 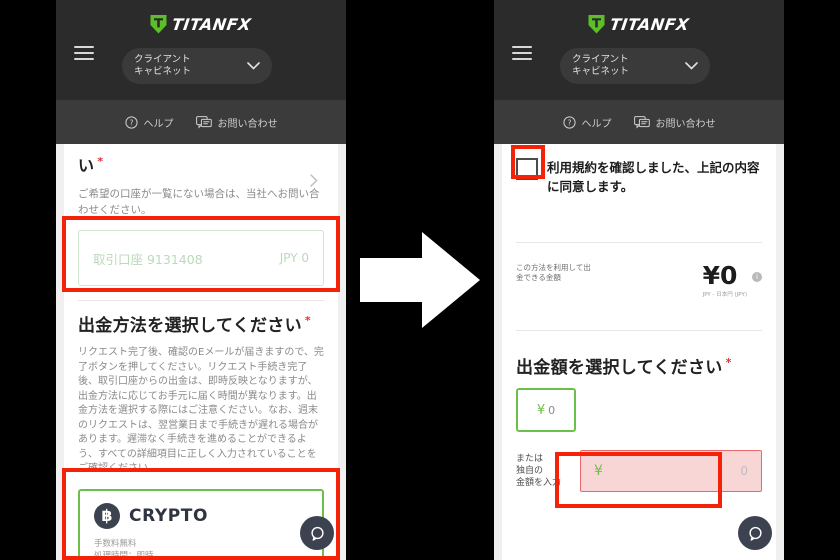 I want to click on clipped-heading-top, so click(x=201, y=147).